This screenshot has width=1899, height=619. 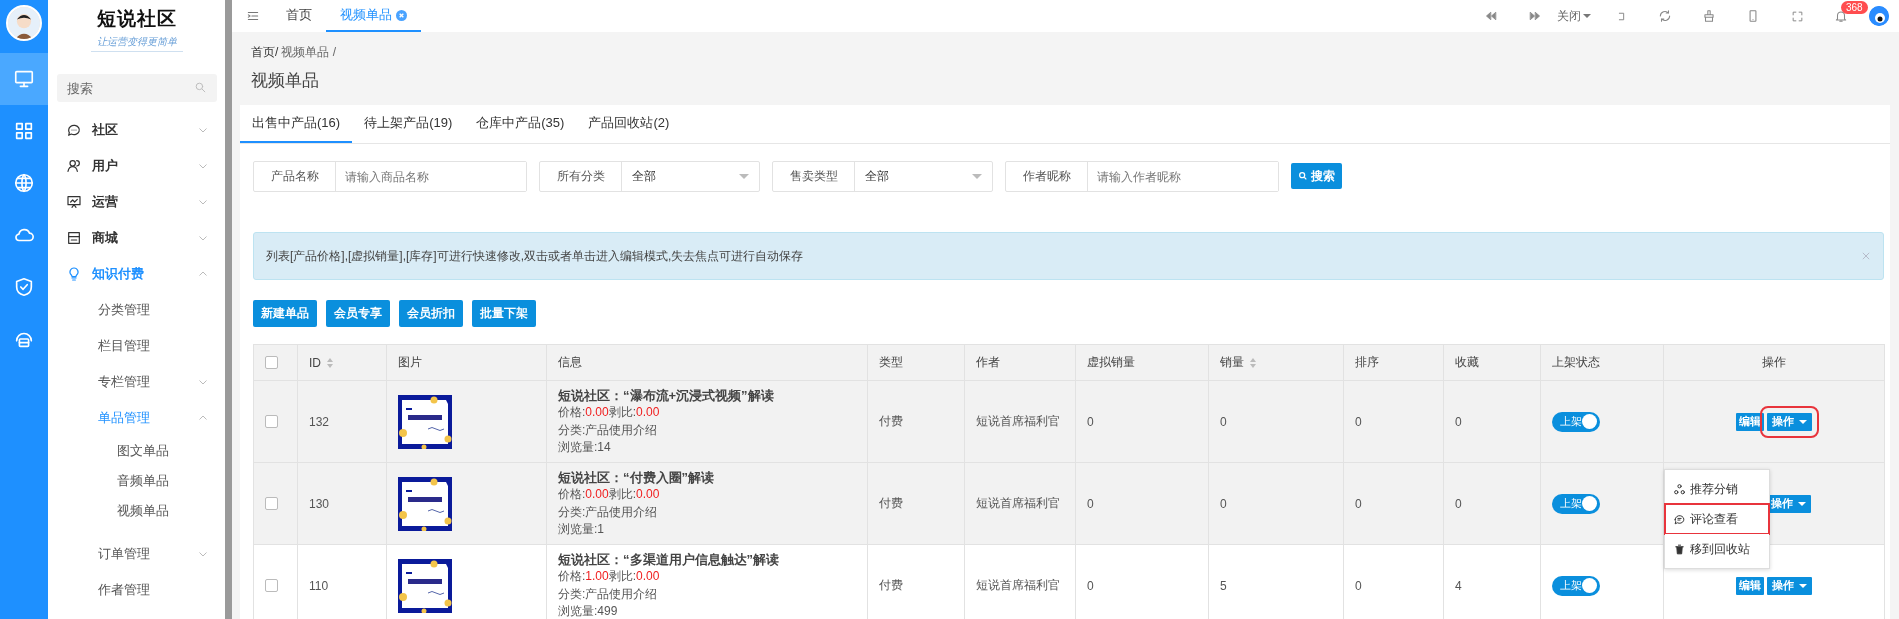 What do you see at coordinates (636, 477) in the screenshot?
I see `product-title: 短说社区：“付费入圈”解读` at bounding box center [636, 477].